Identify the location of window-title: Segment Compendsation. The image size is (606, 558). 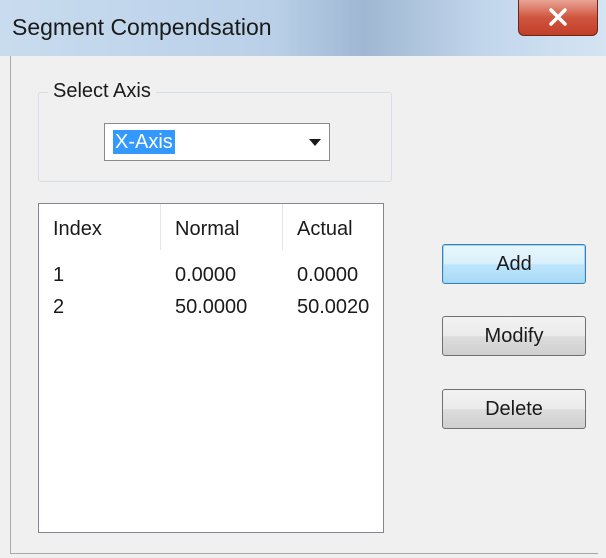
(142, 27).